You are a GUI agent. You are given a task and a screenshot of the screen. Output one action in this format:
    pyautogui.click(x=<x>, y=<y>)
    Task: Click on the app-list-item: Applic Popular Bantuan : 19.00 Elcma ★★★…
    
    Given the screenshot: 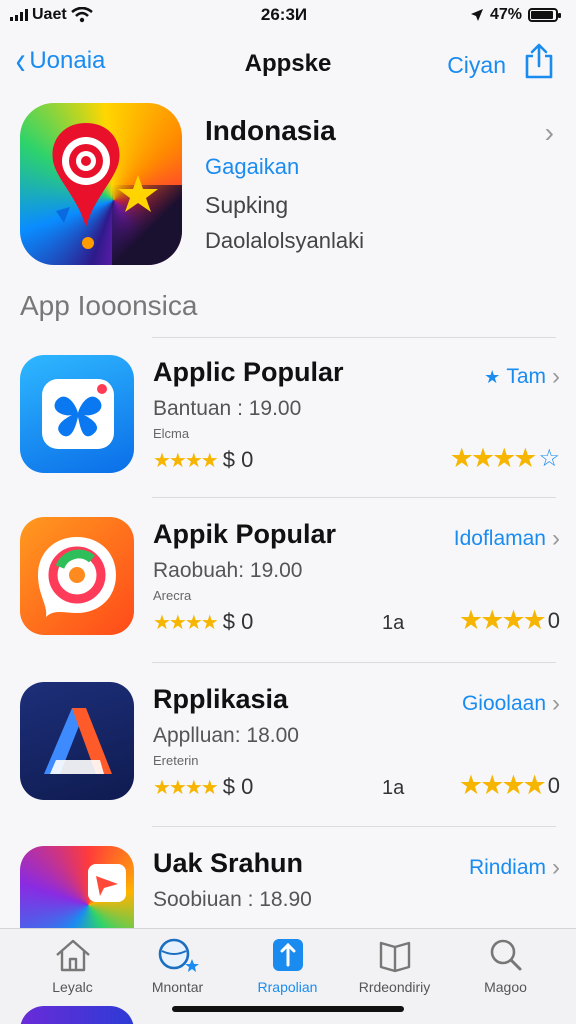 What is the action you would take?
    pyautogui.click(x=290, y=420)
    